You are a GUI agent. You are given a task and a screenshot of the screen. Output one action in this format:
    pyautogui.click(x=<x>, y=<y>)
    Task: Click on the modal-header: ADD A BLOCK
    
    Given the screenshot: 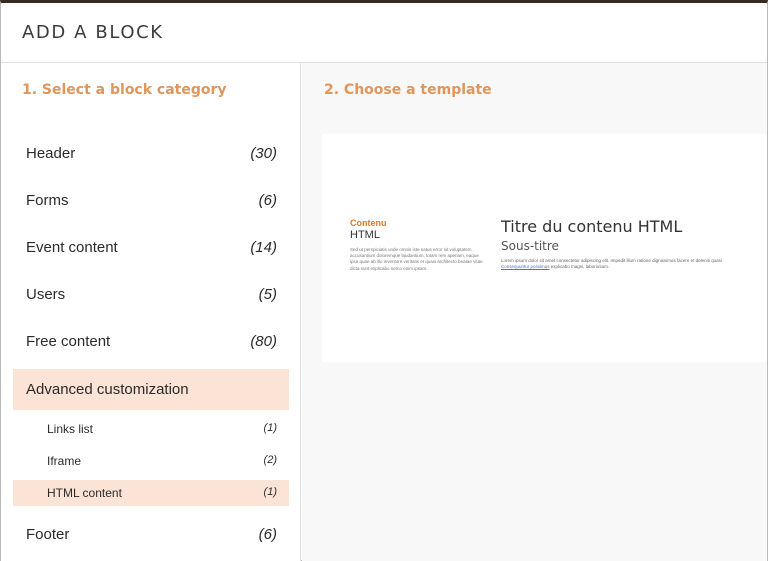 What is the action you would take?
    pyautogui.click(x=384, y=33)
    